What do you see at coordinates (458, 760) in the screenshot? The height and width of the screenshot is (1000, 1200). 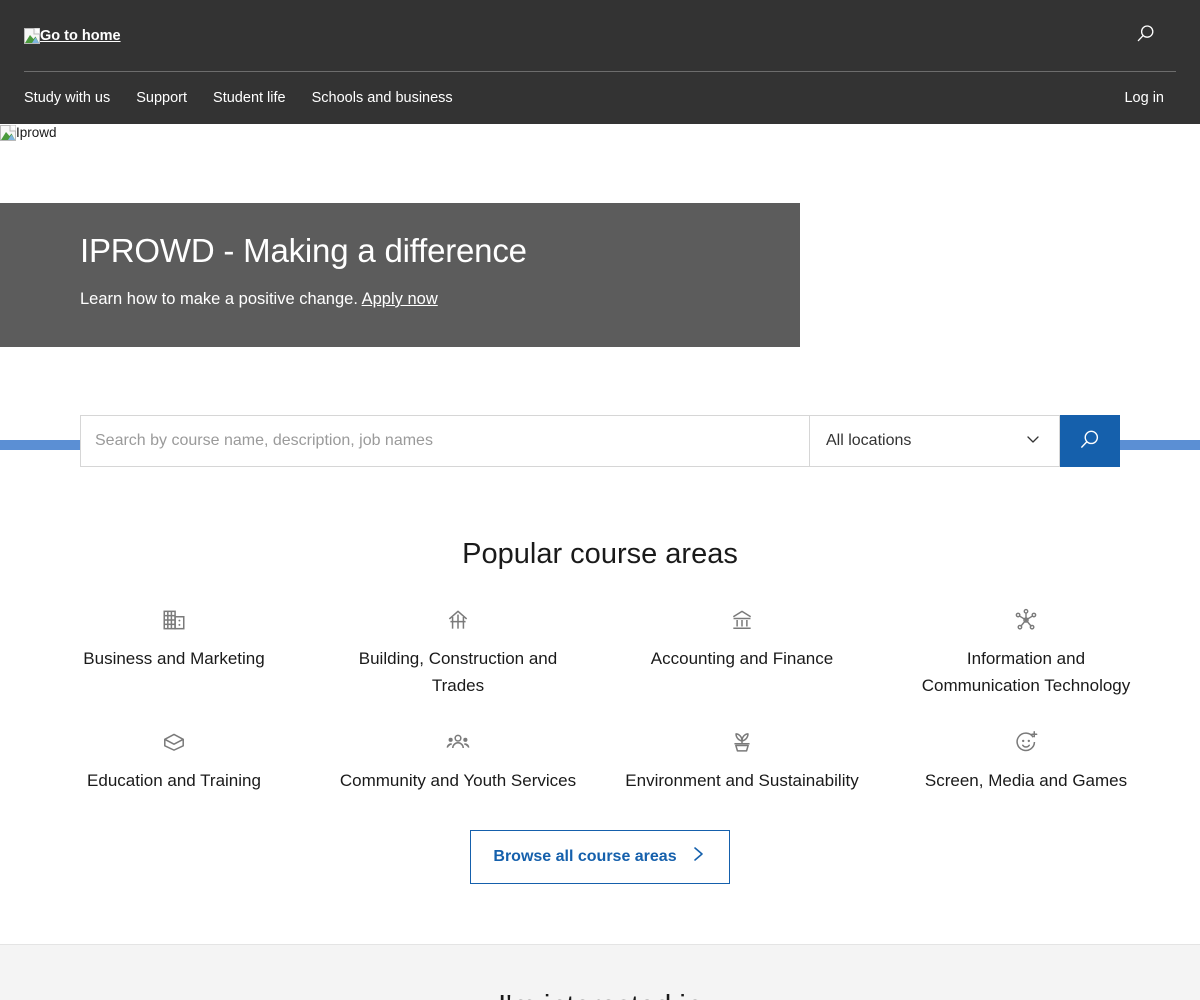 I see `course-area-community-and-youth-services: Community and Youth Services` at bounding box center [458, 760].